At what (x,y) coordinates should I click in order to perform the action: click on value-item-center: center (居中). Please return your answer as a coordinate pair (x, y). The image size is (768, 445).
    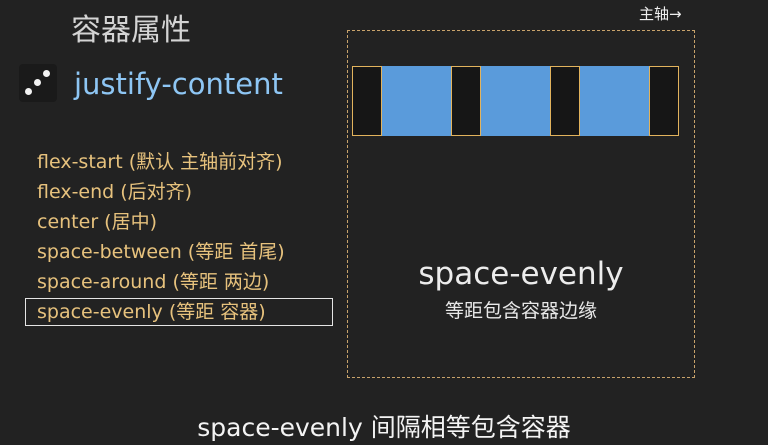
    Looking at the image, I should click on (97, 222).